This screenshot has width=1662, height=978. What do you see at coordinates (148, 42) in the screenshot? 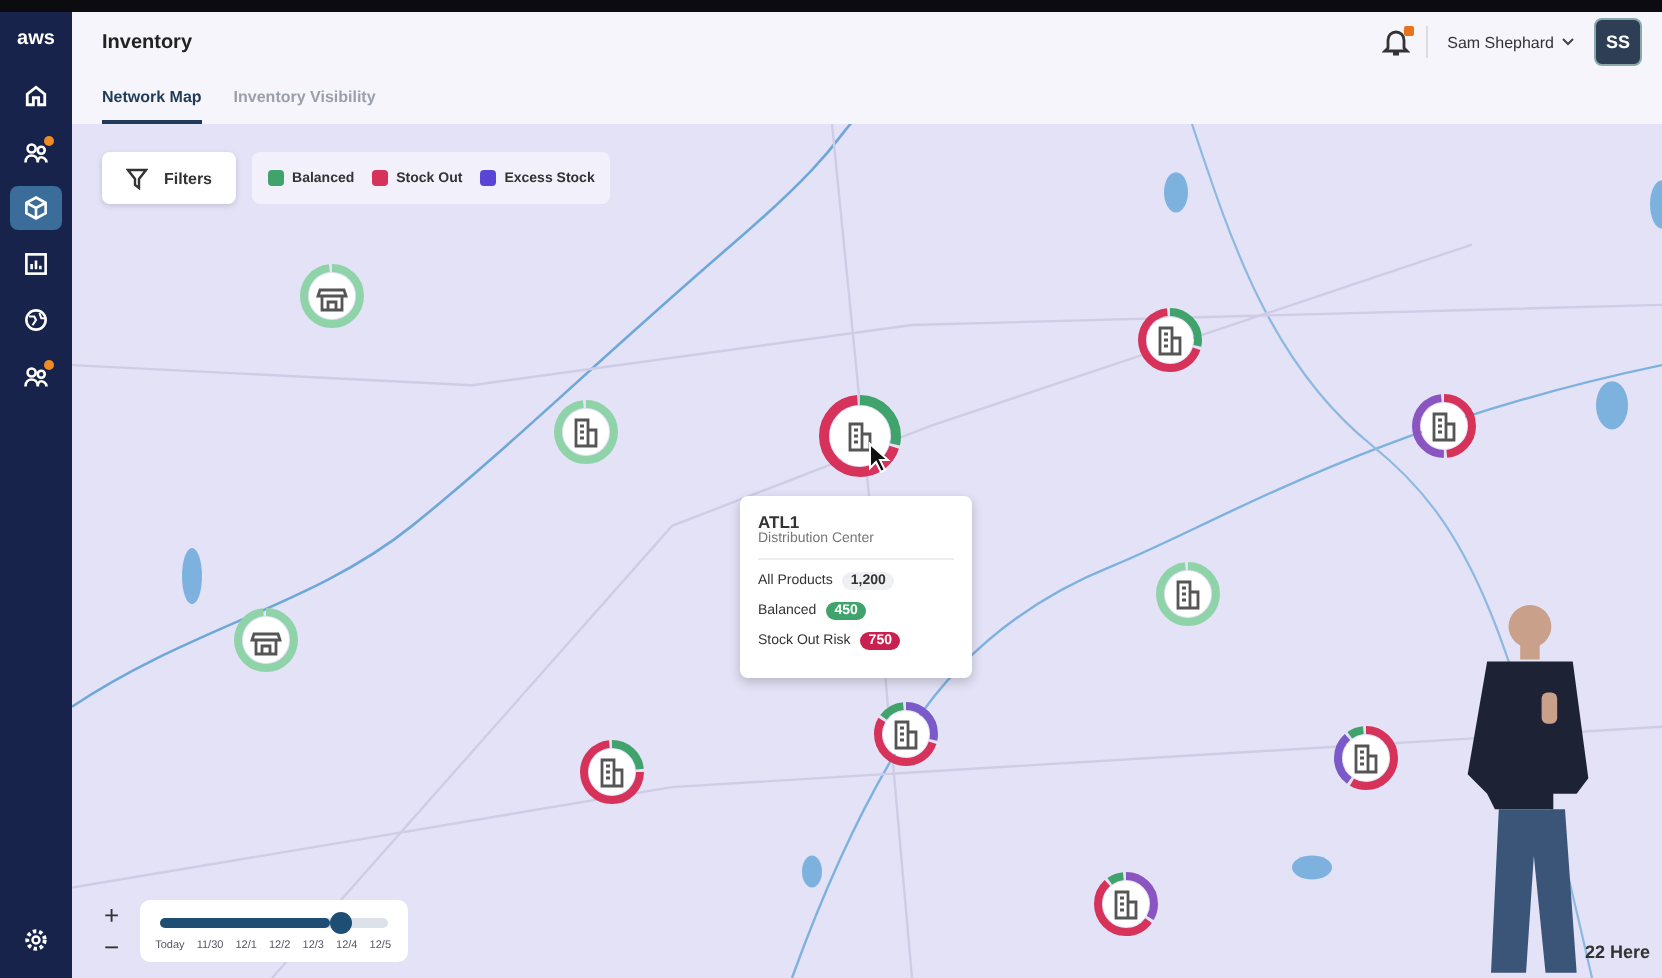
I see `page-title: Inventory` at bounding box center [148, 42].